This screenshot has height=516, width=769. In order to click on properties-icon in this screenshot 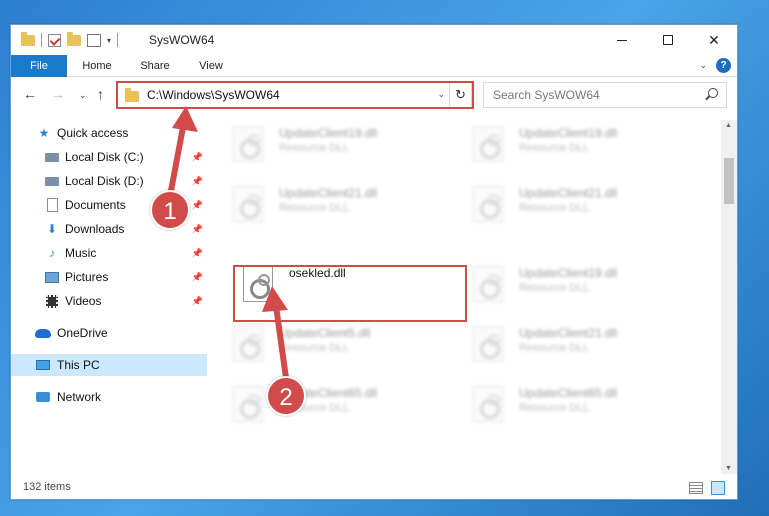, I will do `click(94, 40)`.